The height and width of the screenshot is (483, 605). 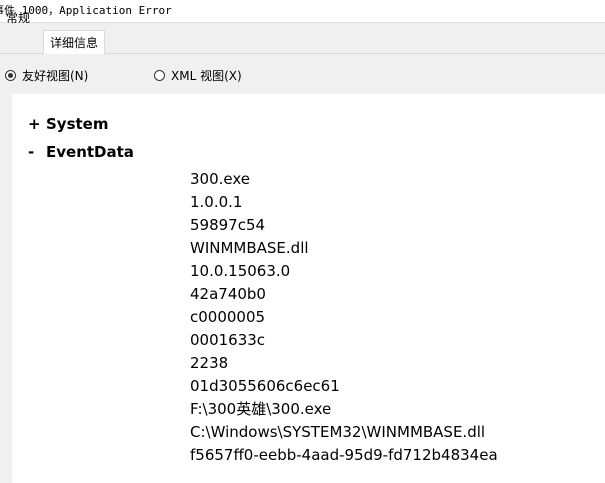 I want to click on radio-selected-icon, so click(x=10, y=75).